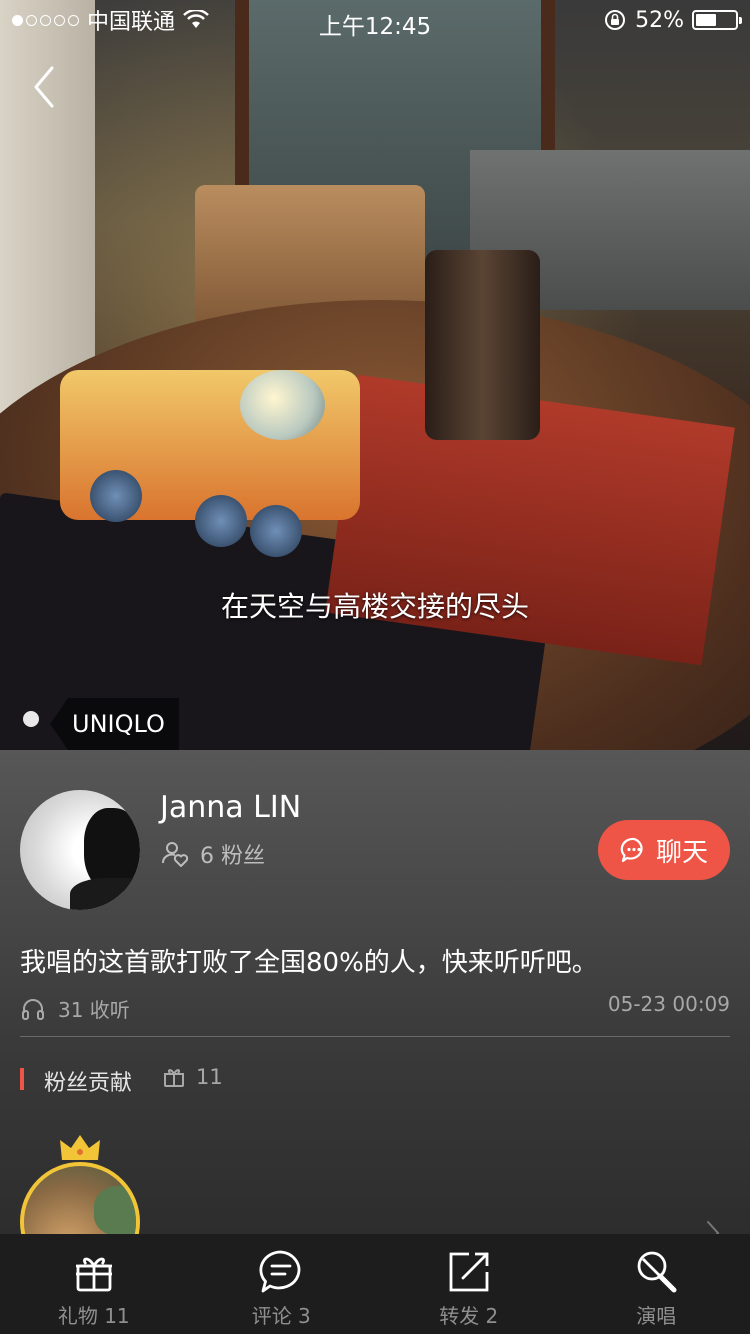 This screenshot has width=750, height=1334. Describe the element at coordinates (80, 850) in the screenshot. I see `user-avatar` at that location.